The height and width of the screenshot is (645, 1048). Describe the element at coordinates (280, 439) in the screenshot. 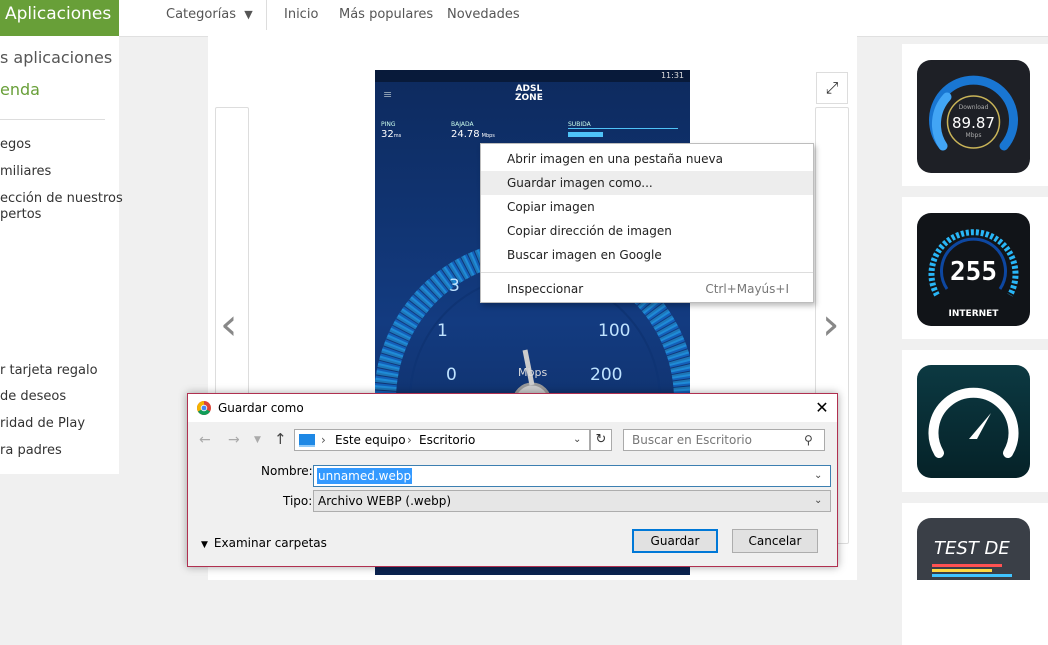

I see `up-arrow-icon: ↑` at that location.